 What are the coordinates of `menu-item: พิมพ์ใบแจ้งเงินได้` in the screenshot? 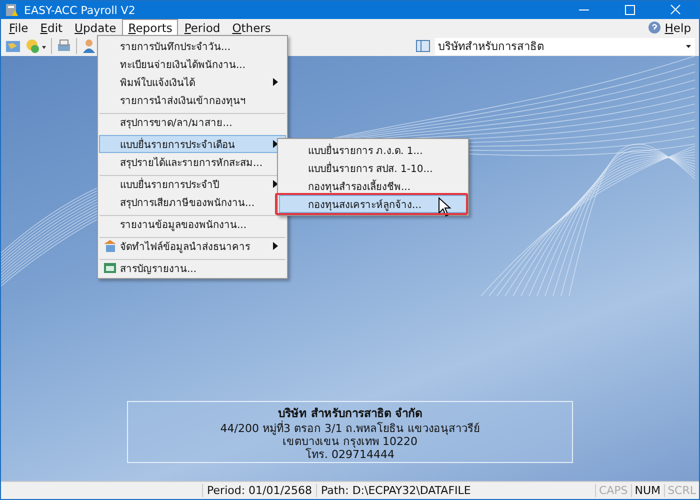 It's located at (192, 82).